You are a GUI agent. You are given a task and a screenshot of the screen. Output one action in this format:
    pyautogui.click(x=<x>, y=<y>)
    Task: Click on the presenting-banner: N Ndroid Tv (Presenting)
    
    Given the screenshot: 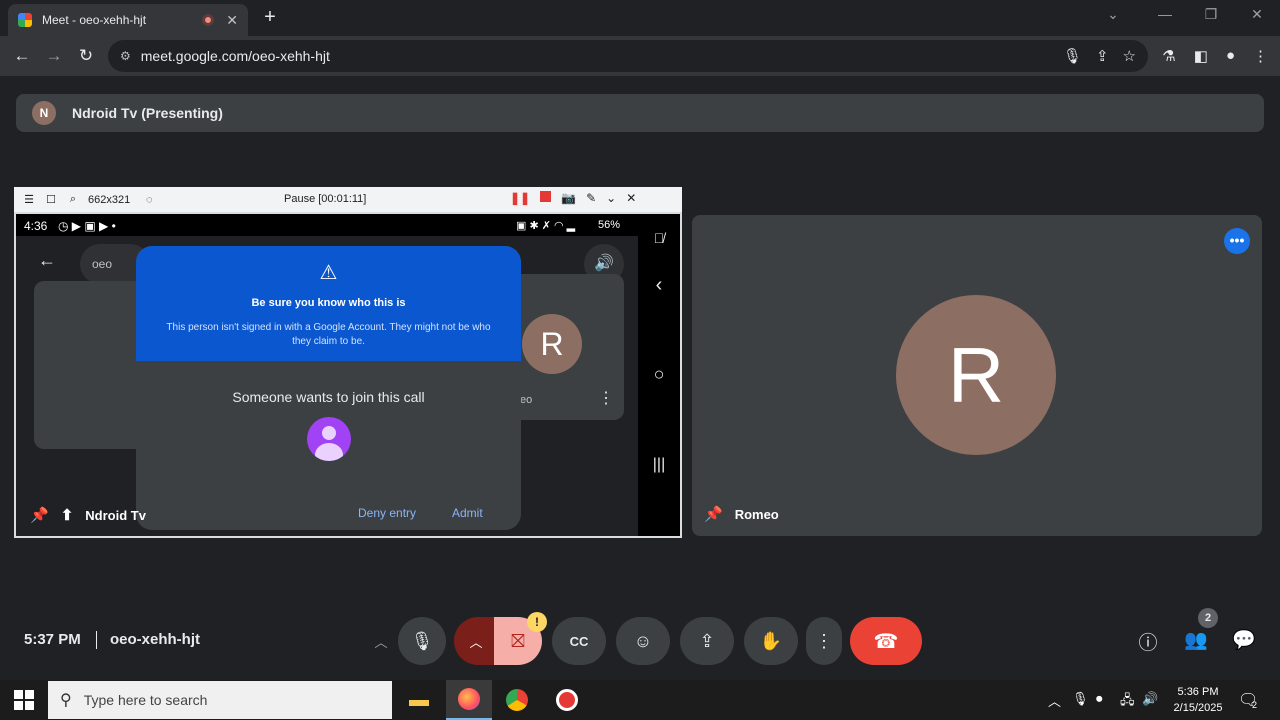 What is the action you would take?
    pyautogui.click(x=640, y=113)
    